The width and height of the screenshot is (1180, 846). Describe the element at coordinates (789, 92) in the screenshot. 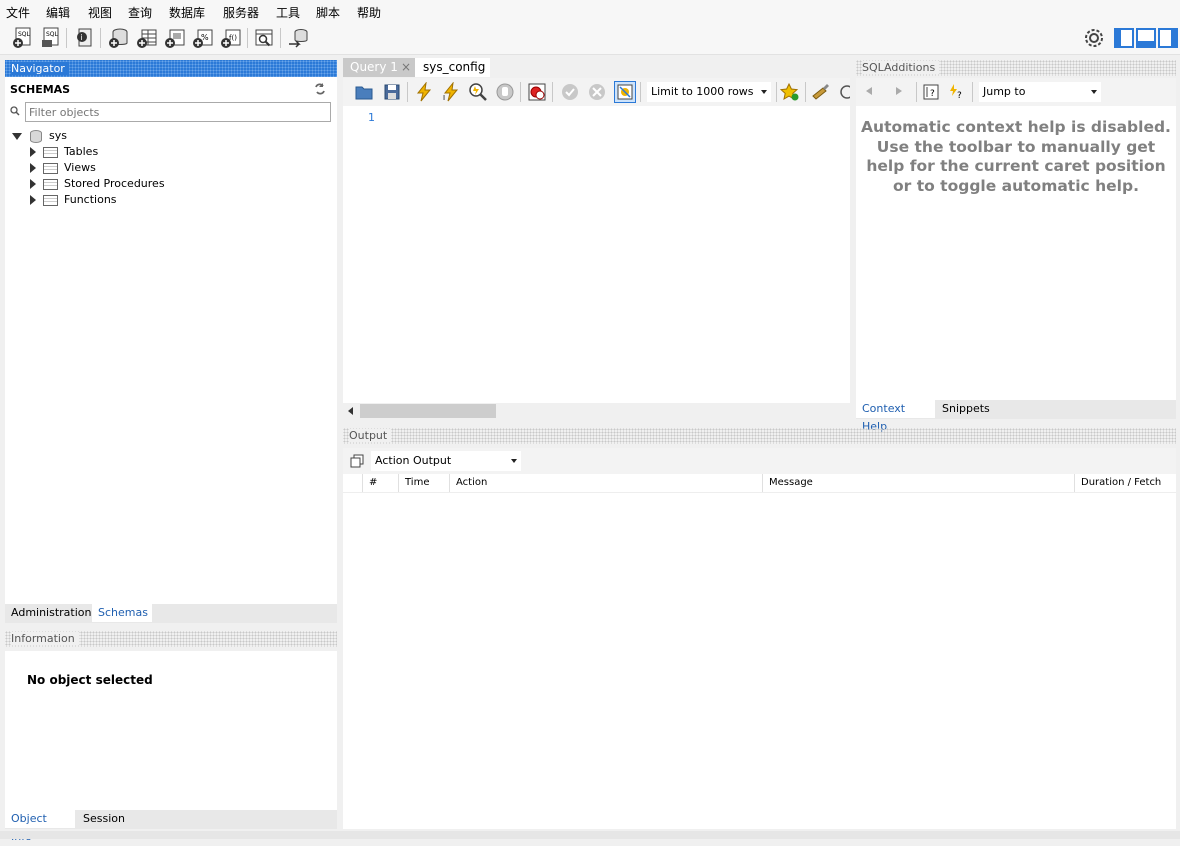

I see `add-snippet-star-icon` at that location.